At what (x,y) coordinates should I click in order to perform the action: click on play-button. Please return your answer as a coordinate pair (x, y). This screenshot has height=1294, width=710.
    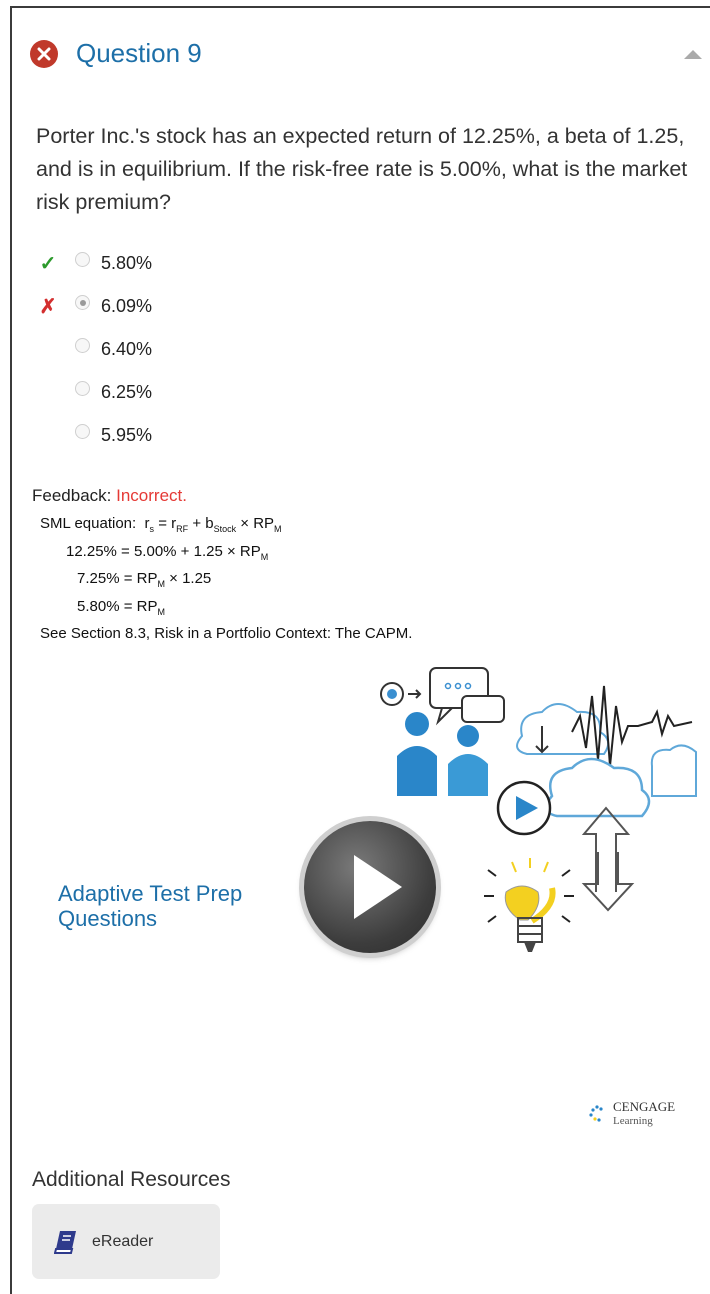
    Looking at the image, I should click on (370, 887).